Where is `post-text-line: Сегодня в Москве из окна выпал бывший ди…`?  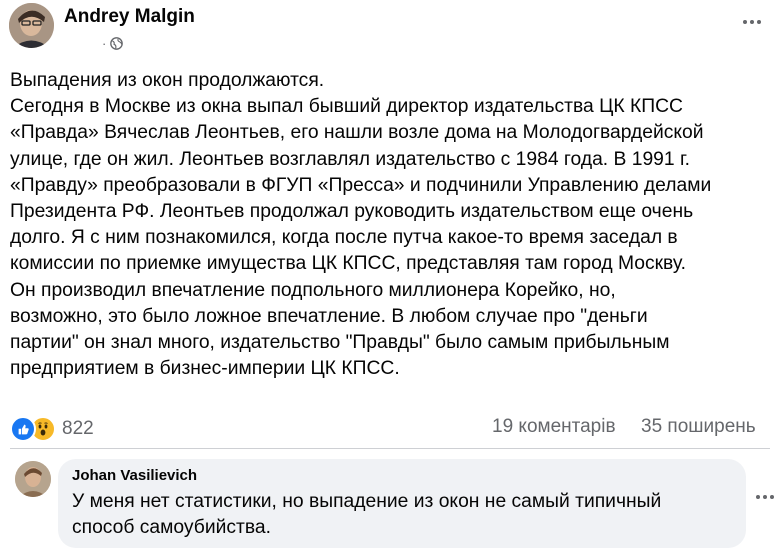 post-text-line: Сегодня в Москве из окна выпал бывший ди… is located at coordinates (346, 107).